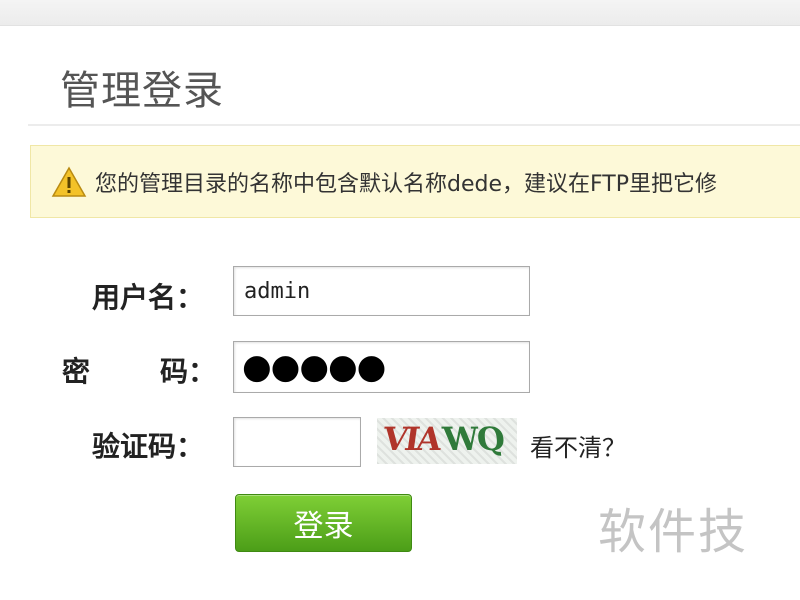 The width and height of the screenshot is (800, 600). What do you see at coordinates (76, 371) in the screenshot?
I see `password-label-part1: 密` at bounding box center [76, 371].